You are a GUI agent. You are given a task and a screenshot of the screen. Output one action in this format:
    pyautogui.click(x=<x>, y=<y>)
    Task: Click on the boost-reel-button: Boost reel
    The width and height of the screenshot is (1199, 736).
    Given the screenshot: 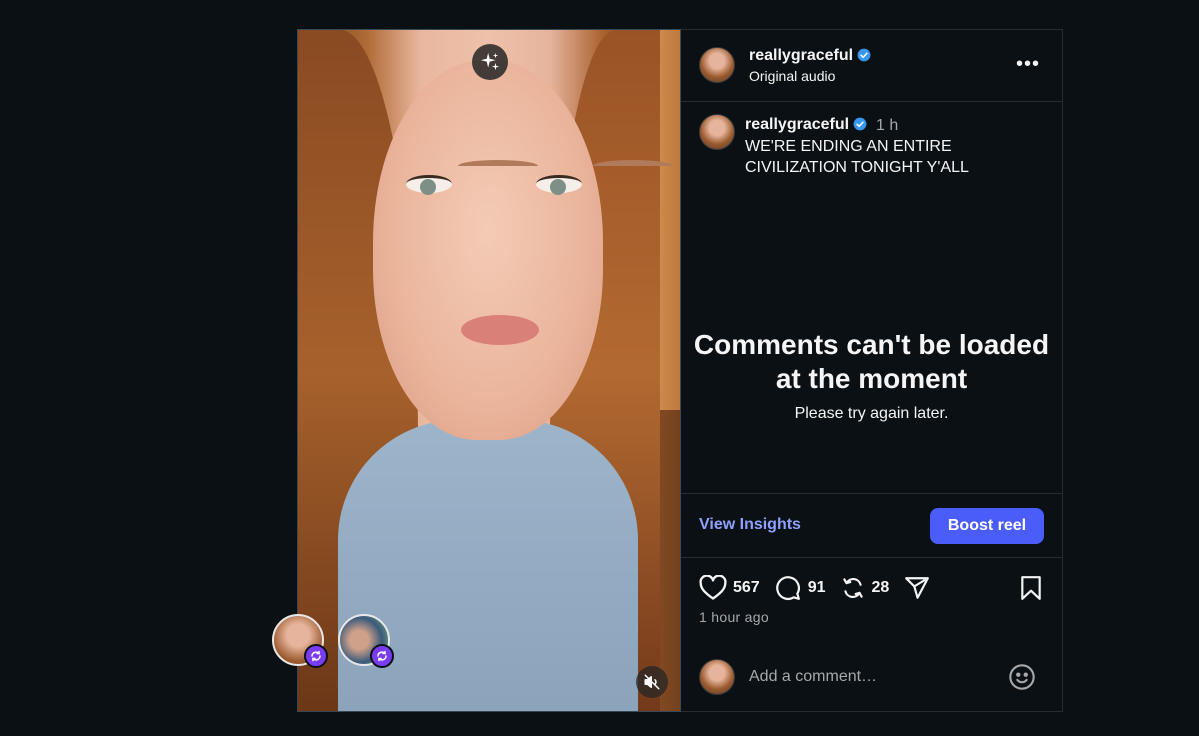 What is the action you would take?
    pyautogui.click(x=987, y=526)
    